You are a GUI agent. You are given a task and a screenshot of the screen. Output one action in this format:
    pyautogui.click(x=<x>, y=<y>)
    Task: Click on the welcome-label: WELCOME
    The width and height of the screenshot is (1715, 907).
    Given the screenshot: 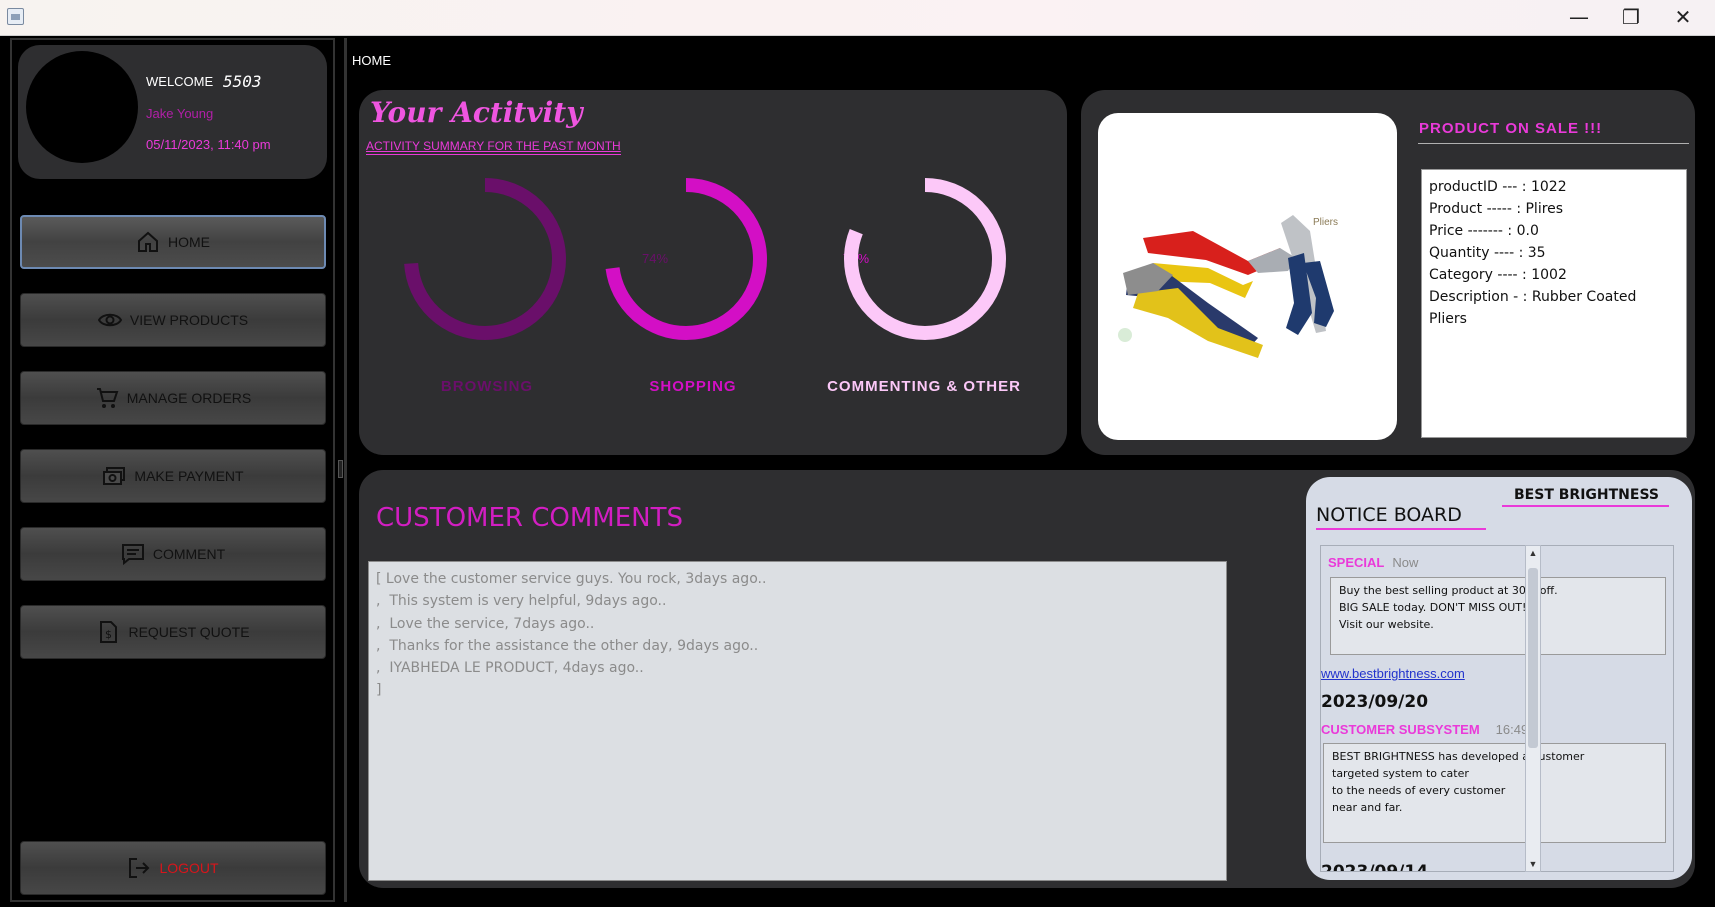 What is the action you would take?
    pyautogui.click(x=180, y=81)
    